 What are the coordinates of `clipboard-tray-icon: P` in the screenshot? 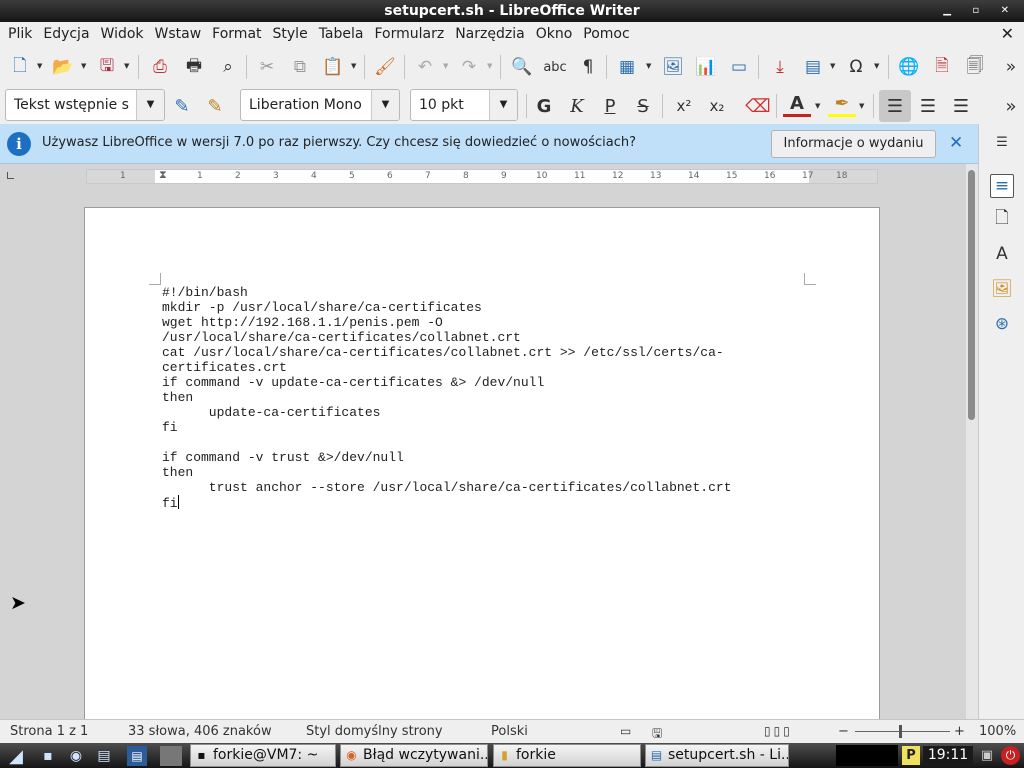 It's located at (911, 755).